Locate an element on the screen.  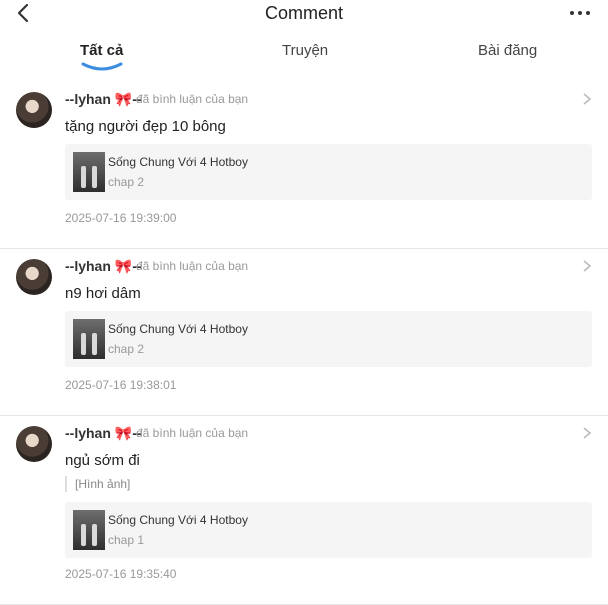
timestamp: 2025-07-16 19:39:00 is located at coordinates (121, 218).